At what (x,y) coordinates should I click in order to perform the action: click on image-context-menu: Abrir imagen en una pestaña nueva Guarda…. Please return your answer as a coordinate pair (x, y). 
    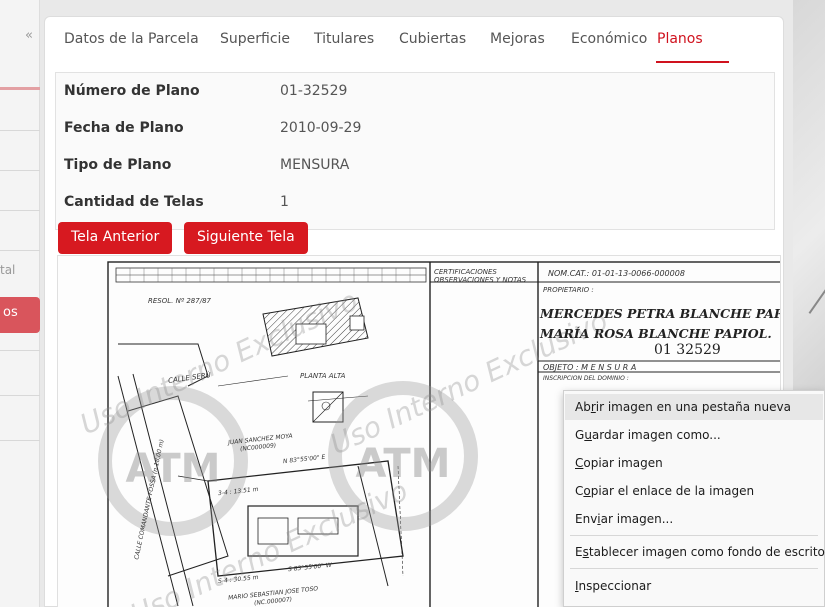
    Looking at the image, I should click on (694, 498).